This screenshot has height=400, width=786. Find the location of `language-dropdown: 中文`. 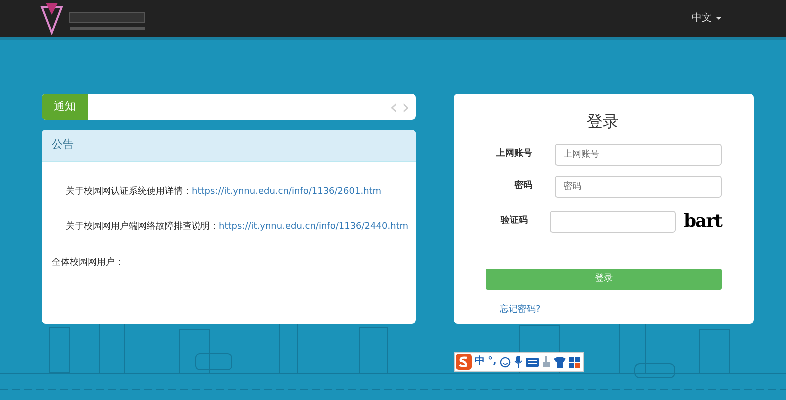

language-dropdown: 中文 is located at coordinates (707, 18).